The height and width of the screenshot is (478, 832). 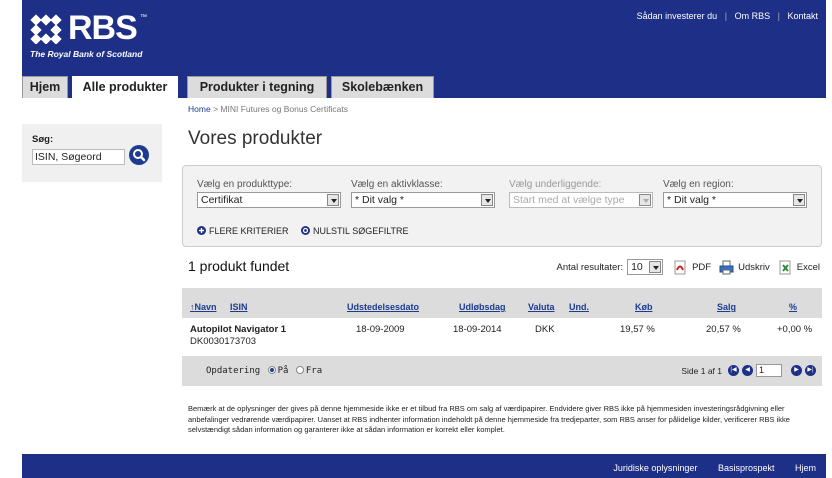 What do you see at coordinates (103, 28) in the screenshot?
I see `logo-text: RBS` at bounding box center [103, 28].